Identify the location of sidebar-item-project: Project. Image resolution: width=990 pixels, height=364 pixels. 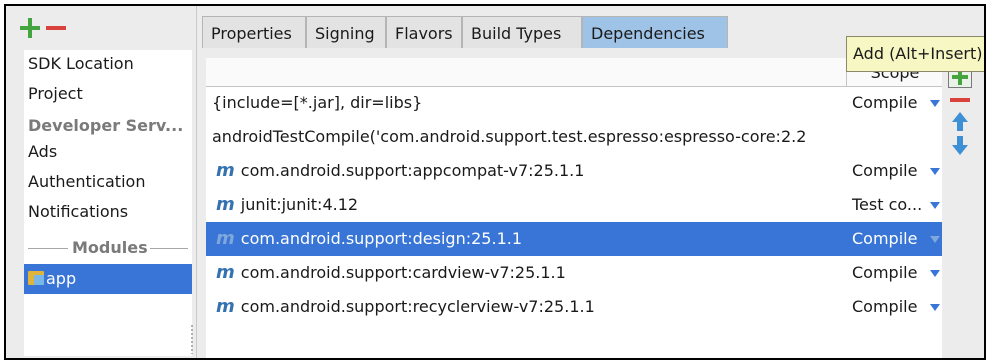
(55, 94).